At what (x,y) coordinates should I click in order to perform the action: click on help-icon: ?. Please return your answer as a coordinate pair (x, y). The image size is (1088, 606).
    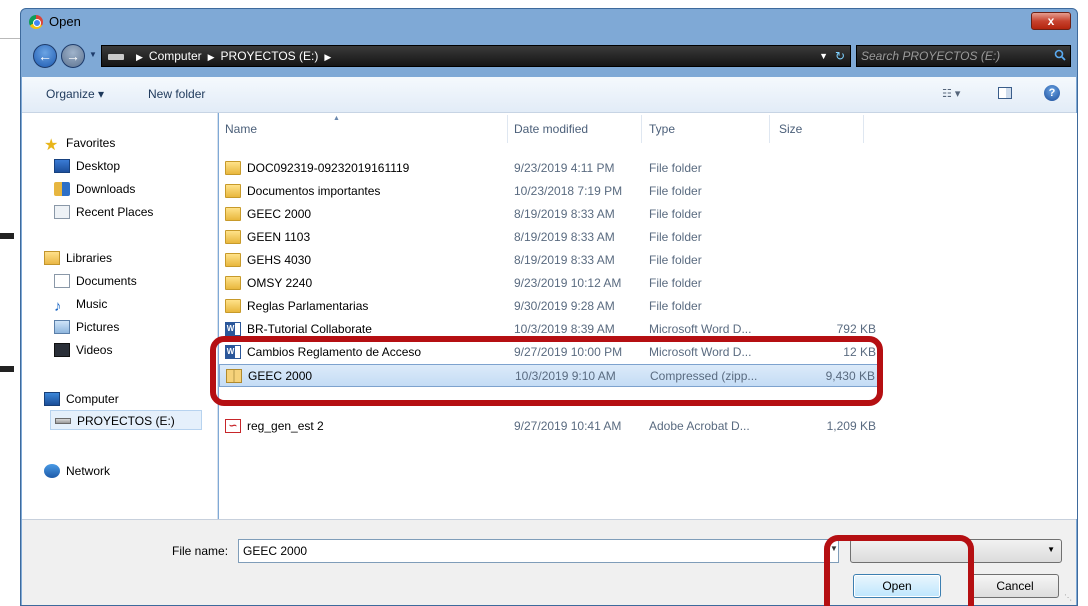
    Looking at the image, I should click on (1052, 93).